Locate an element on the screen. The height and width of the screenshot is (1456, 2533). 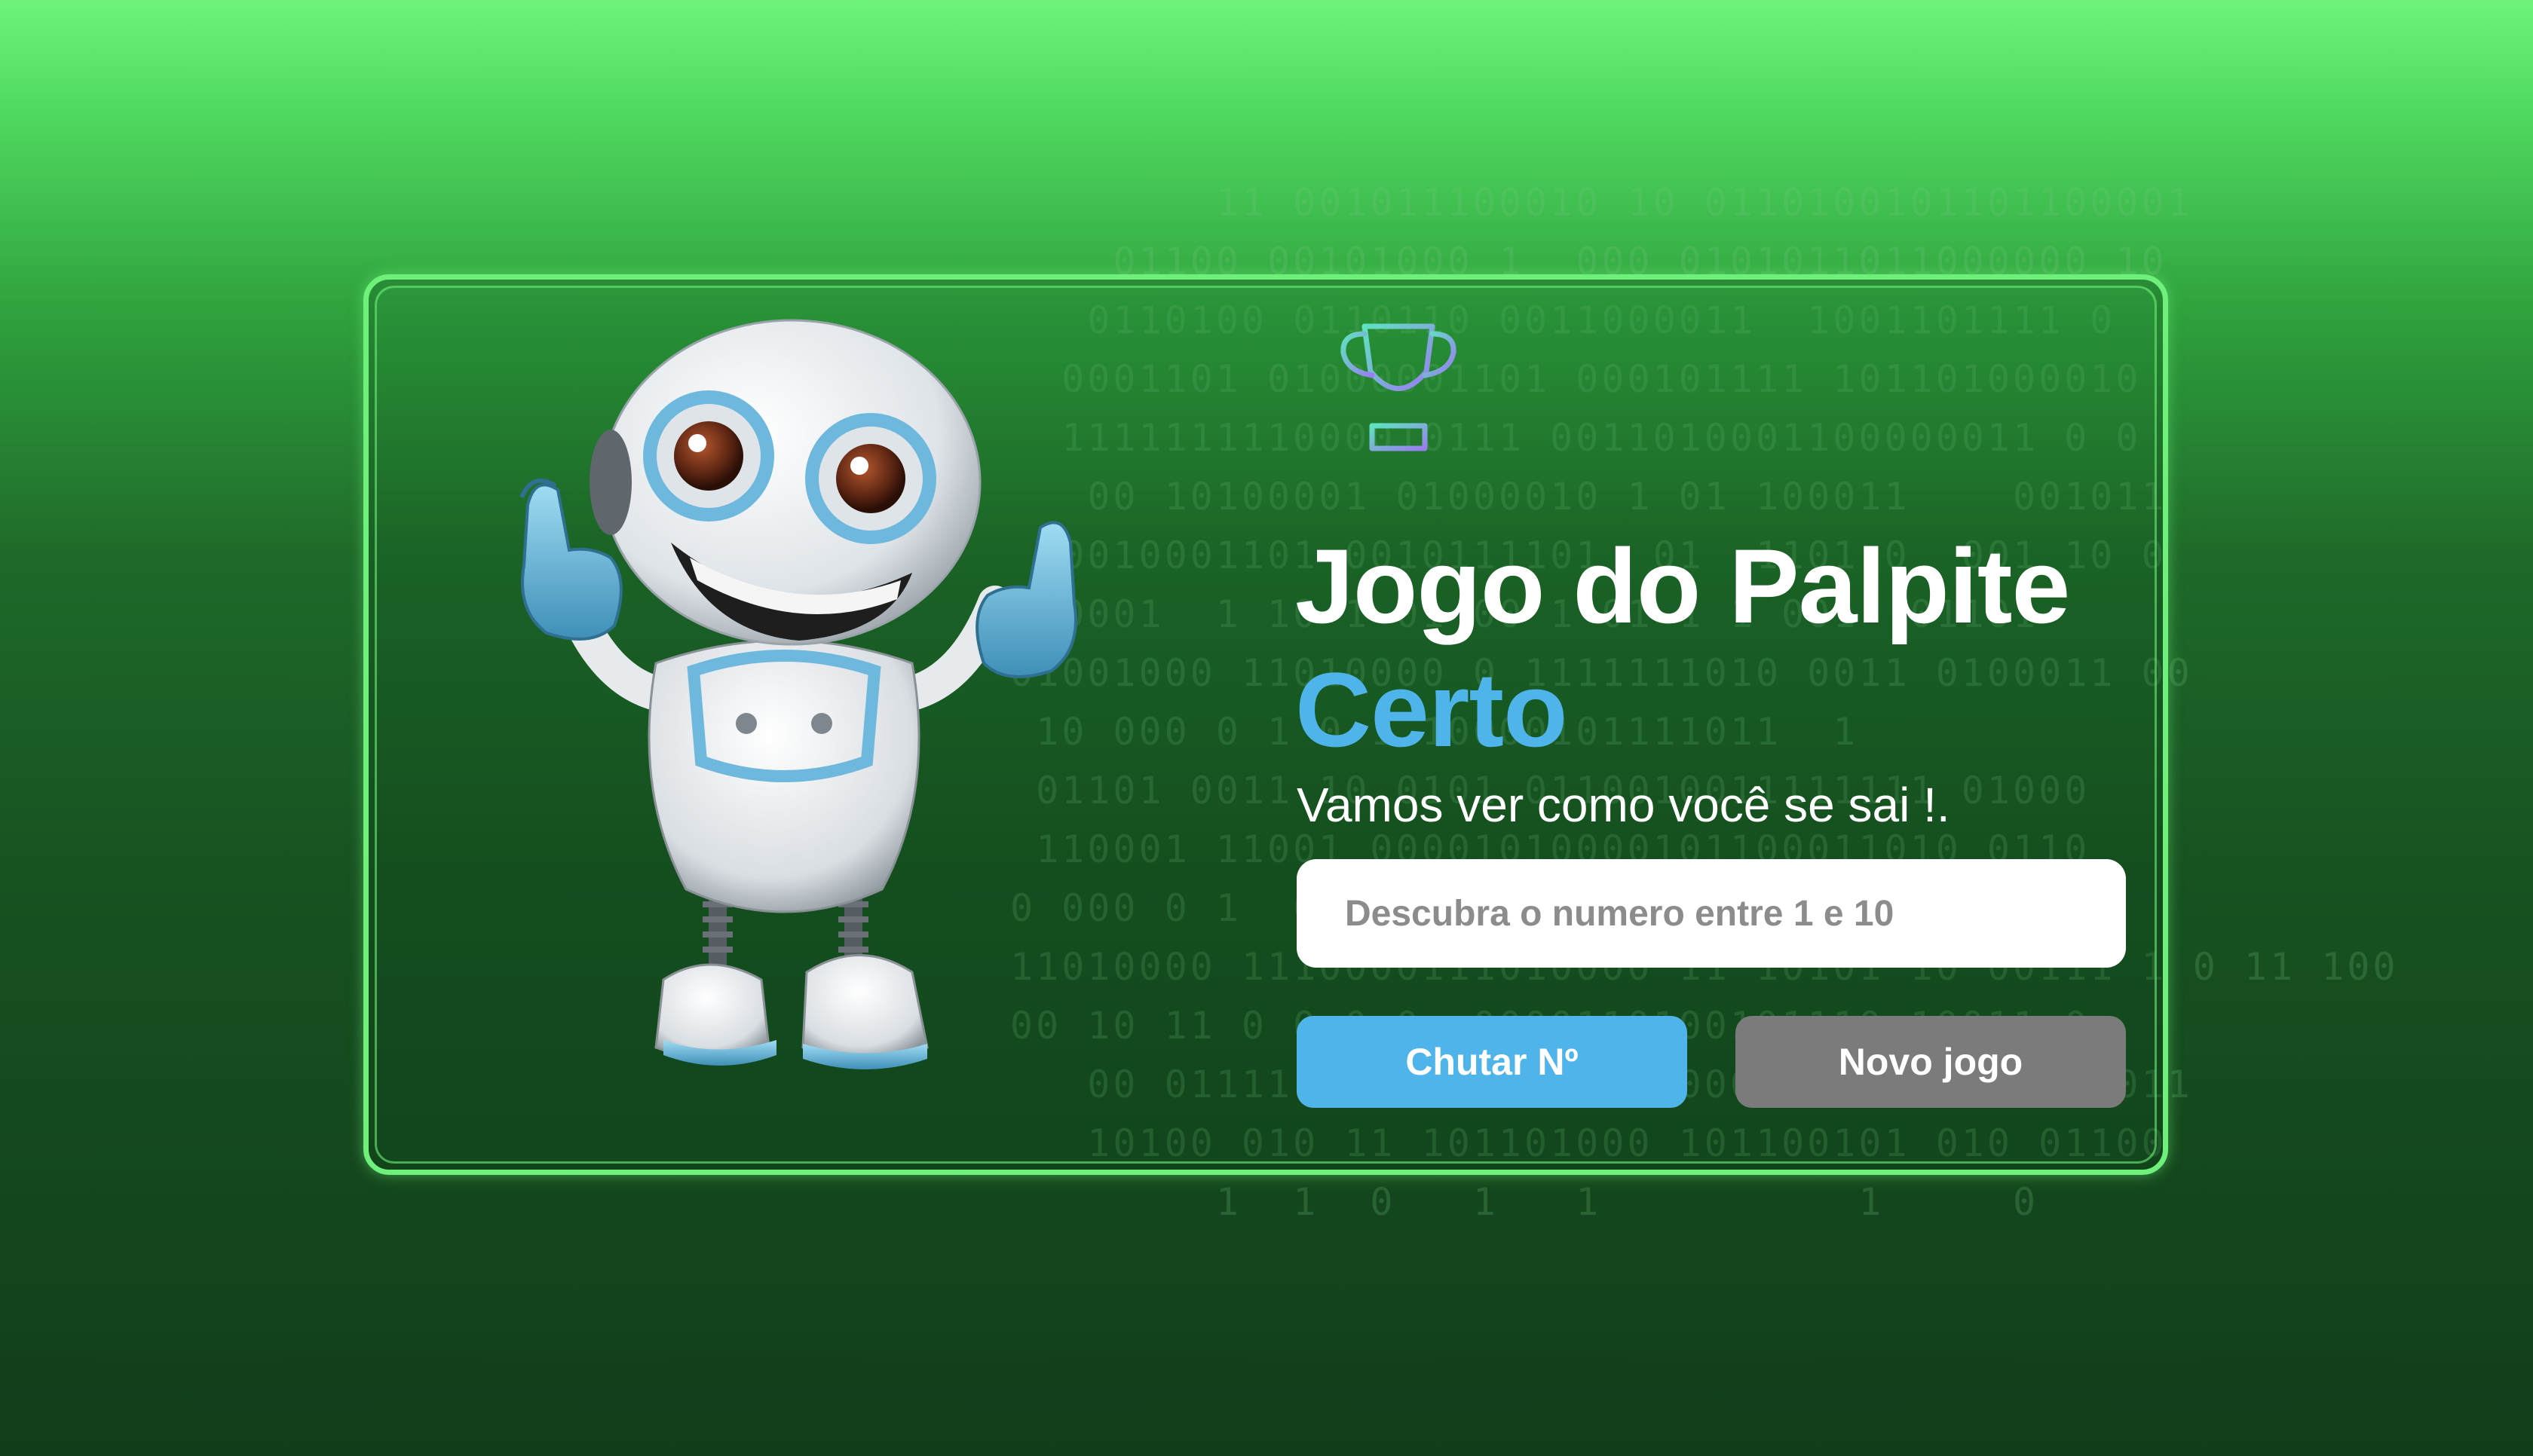
guess-button: Chutar Nº is located at coordinates (1492, 1062).